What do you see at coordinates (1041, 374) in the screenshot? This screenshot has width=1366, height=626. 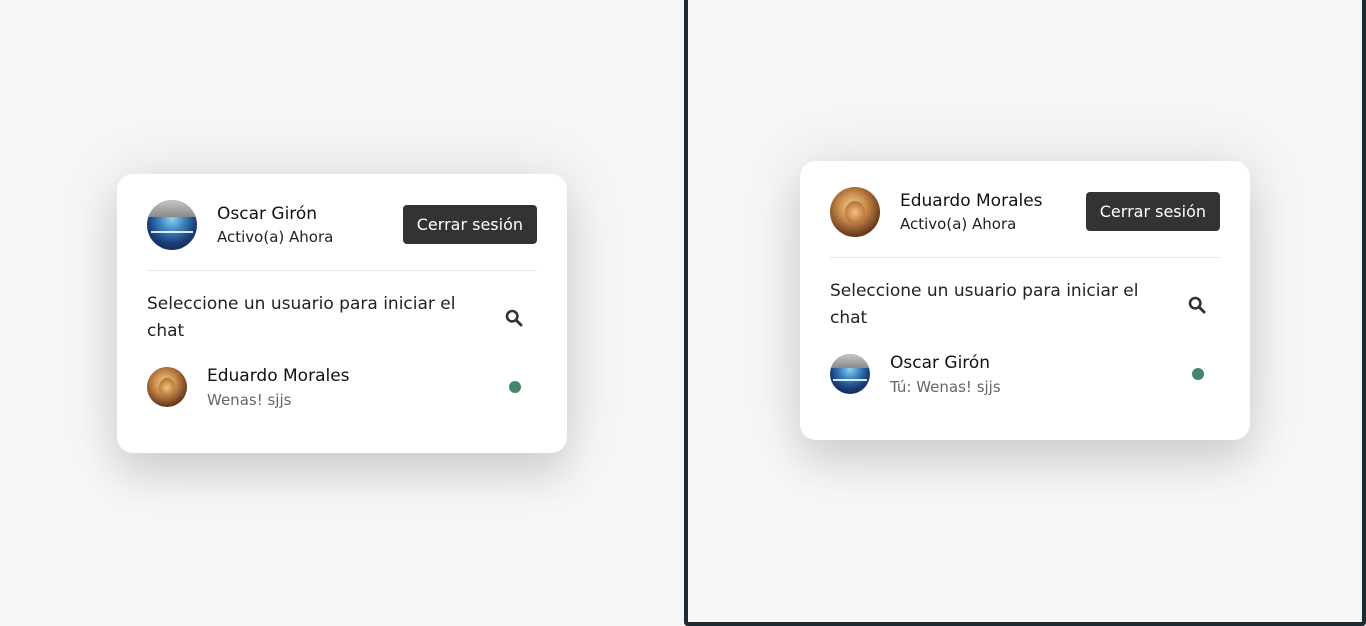 I see `user-details: Oscar Girón Tú: Wenas! sjjs` at bounding box center [1041, 374].